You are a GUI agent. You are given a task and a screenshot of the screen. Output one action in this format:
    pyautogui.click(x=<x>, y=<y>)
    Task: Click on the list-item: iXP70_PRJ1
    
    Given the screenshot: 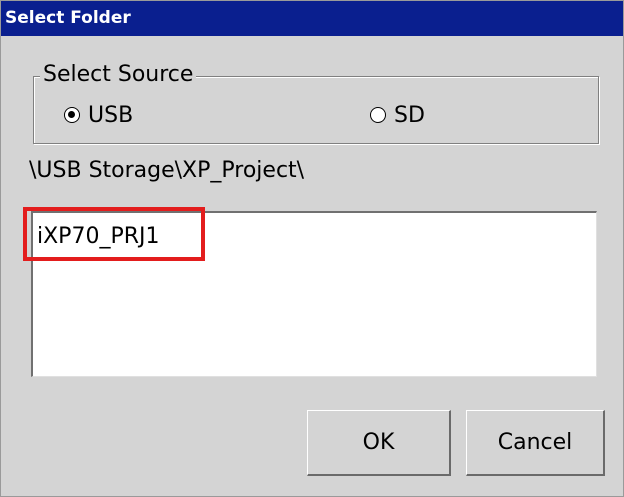 What is the action you would take?
    pyautogui.click(x=98, y=237)
    